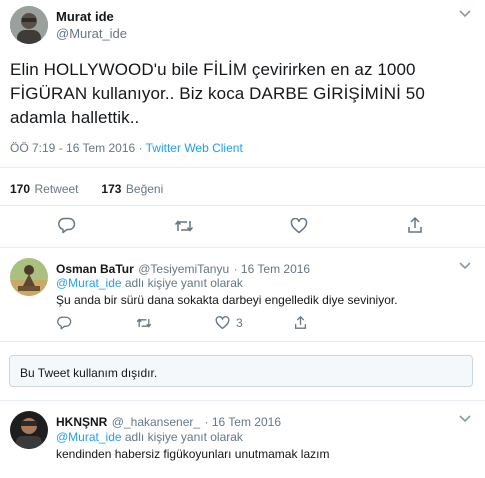 This screenshot has height=478, width=485. Describe the element at coordinates (241, 371) in the screenshot. I see `unavailable-tweet-notice: Bu Tweet kullanım dışıdır.` at that location.